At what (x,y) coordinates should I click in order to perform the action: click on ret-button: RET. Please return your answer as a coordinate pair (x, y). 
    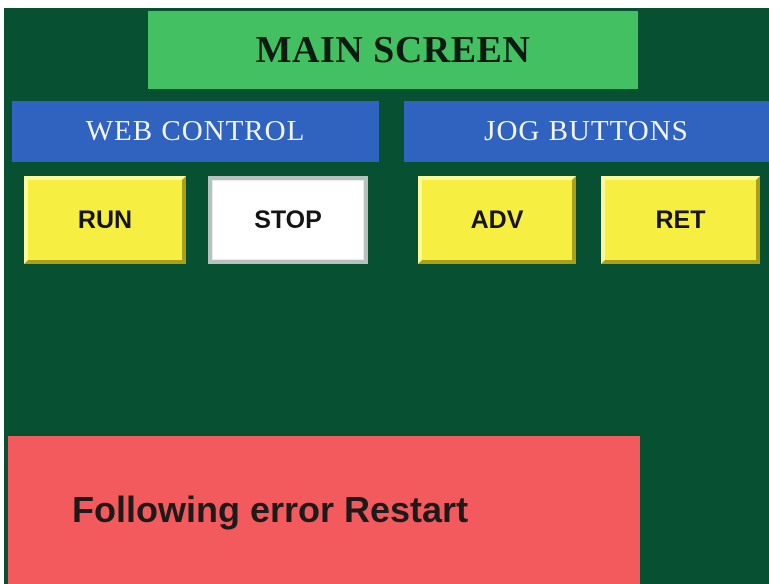
    Looking at the image, I should click on (680, 220).